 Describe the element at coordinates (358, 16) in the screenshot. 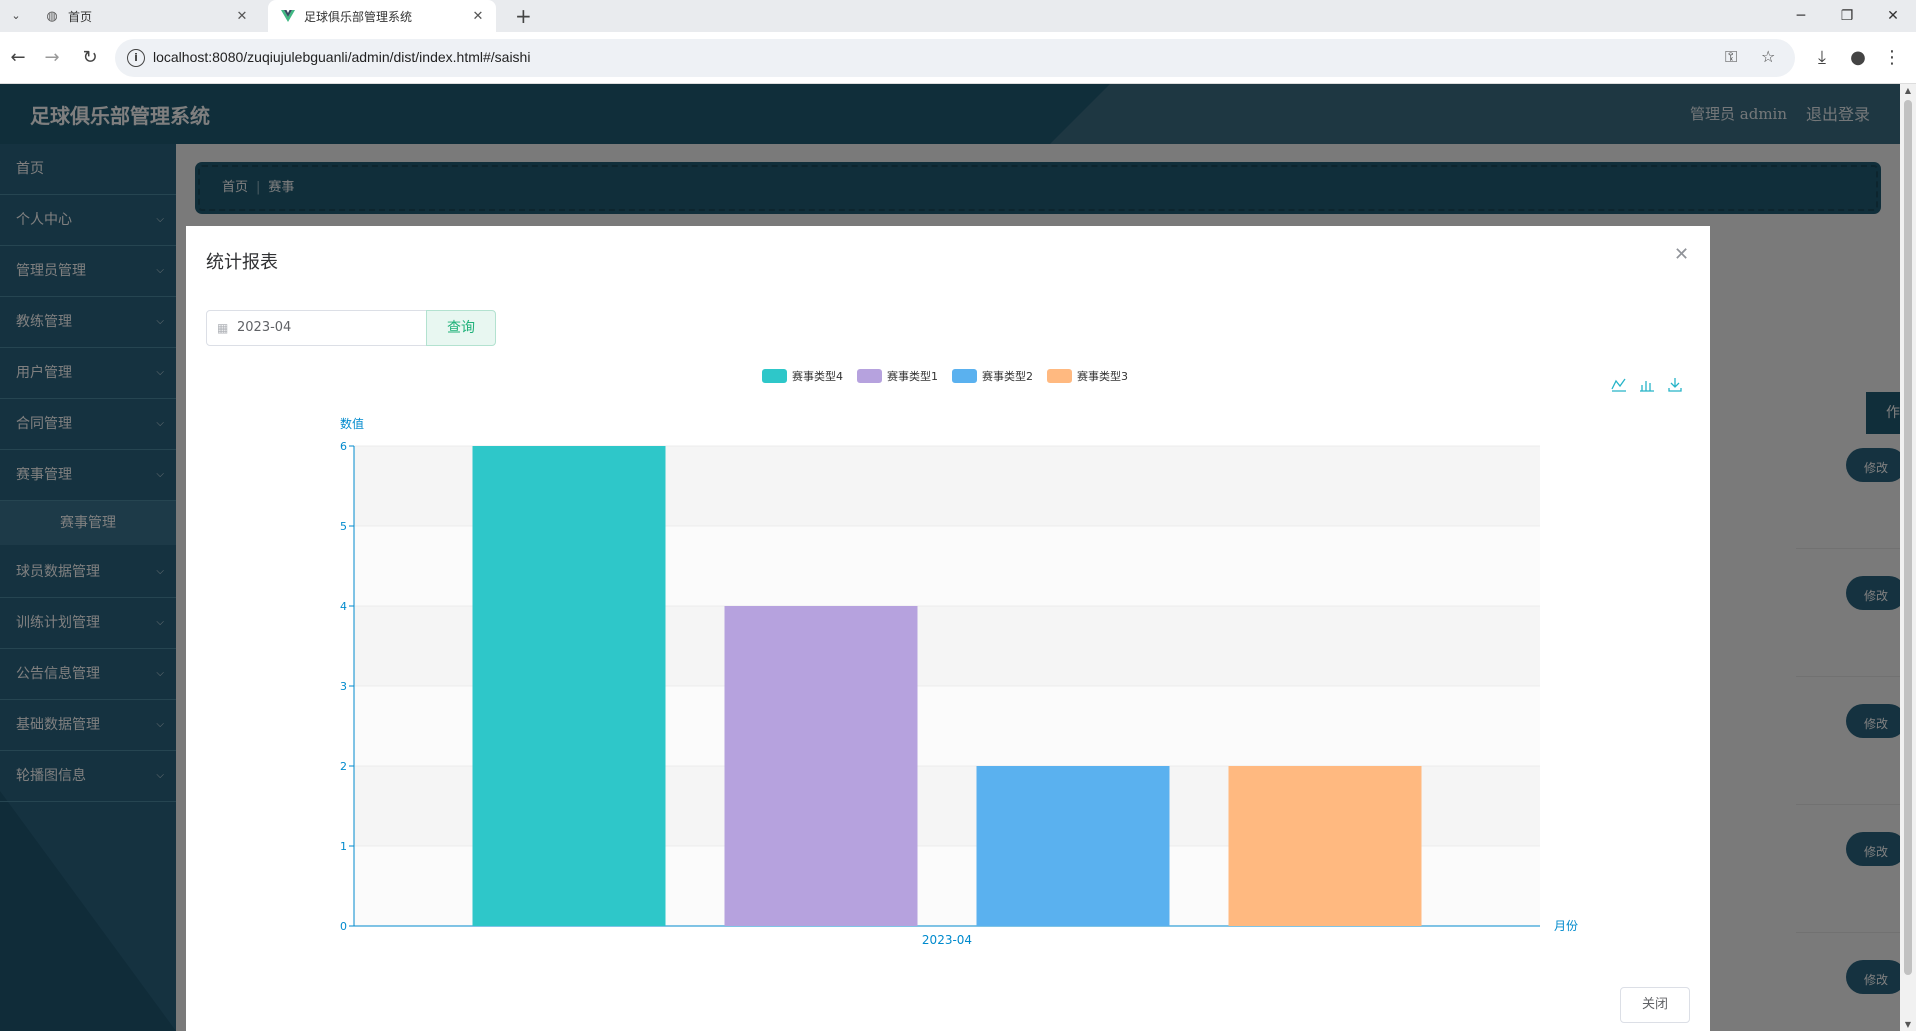

I see `tab-title: 足球俱乐部管理系统` at that location.